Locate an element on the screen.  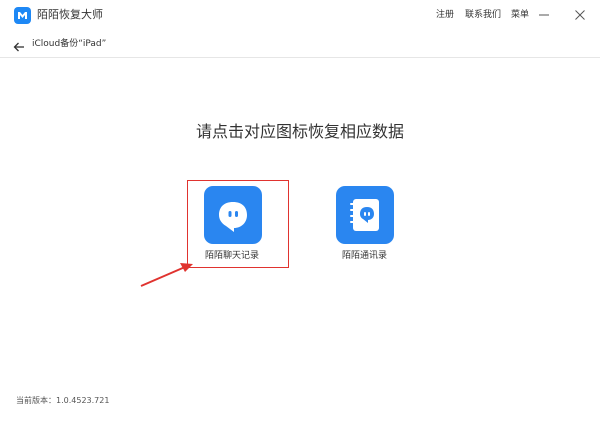
version-info: 当前版本：1.0.4523.721 is located at coordinates (62, 400).